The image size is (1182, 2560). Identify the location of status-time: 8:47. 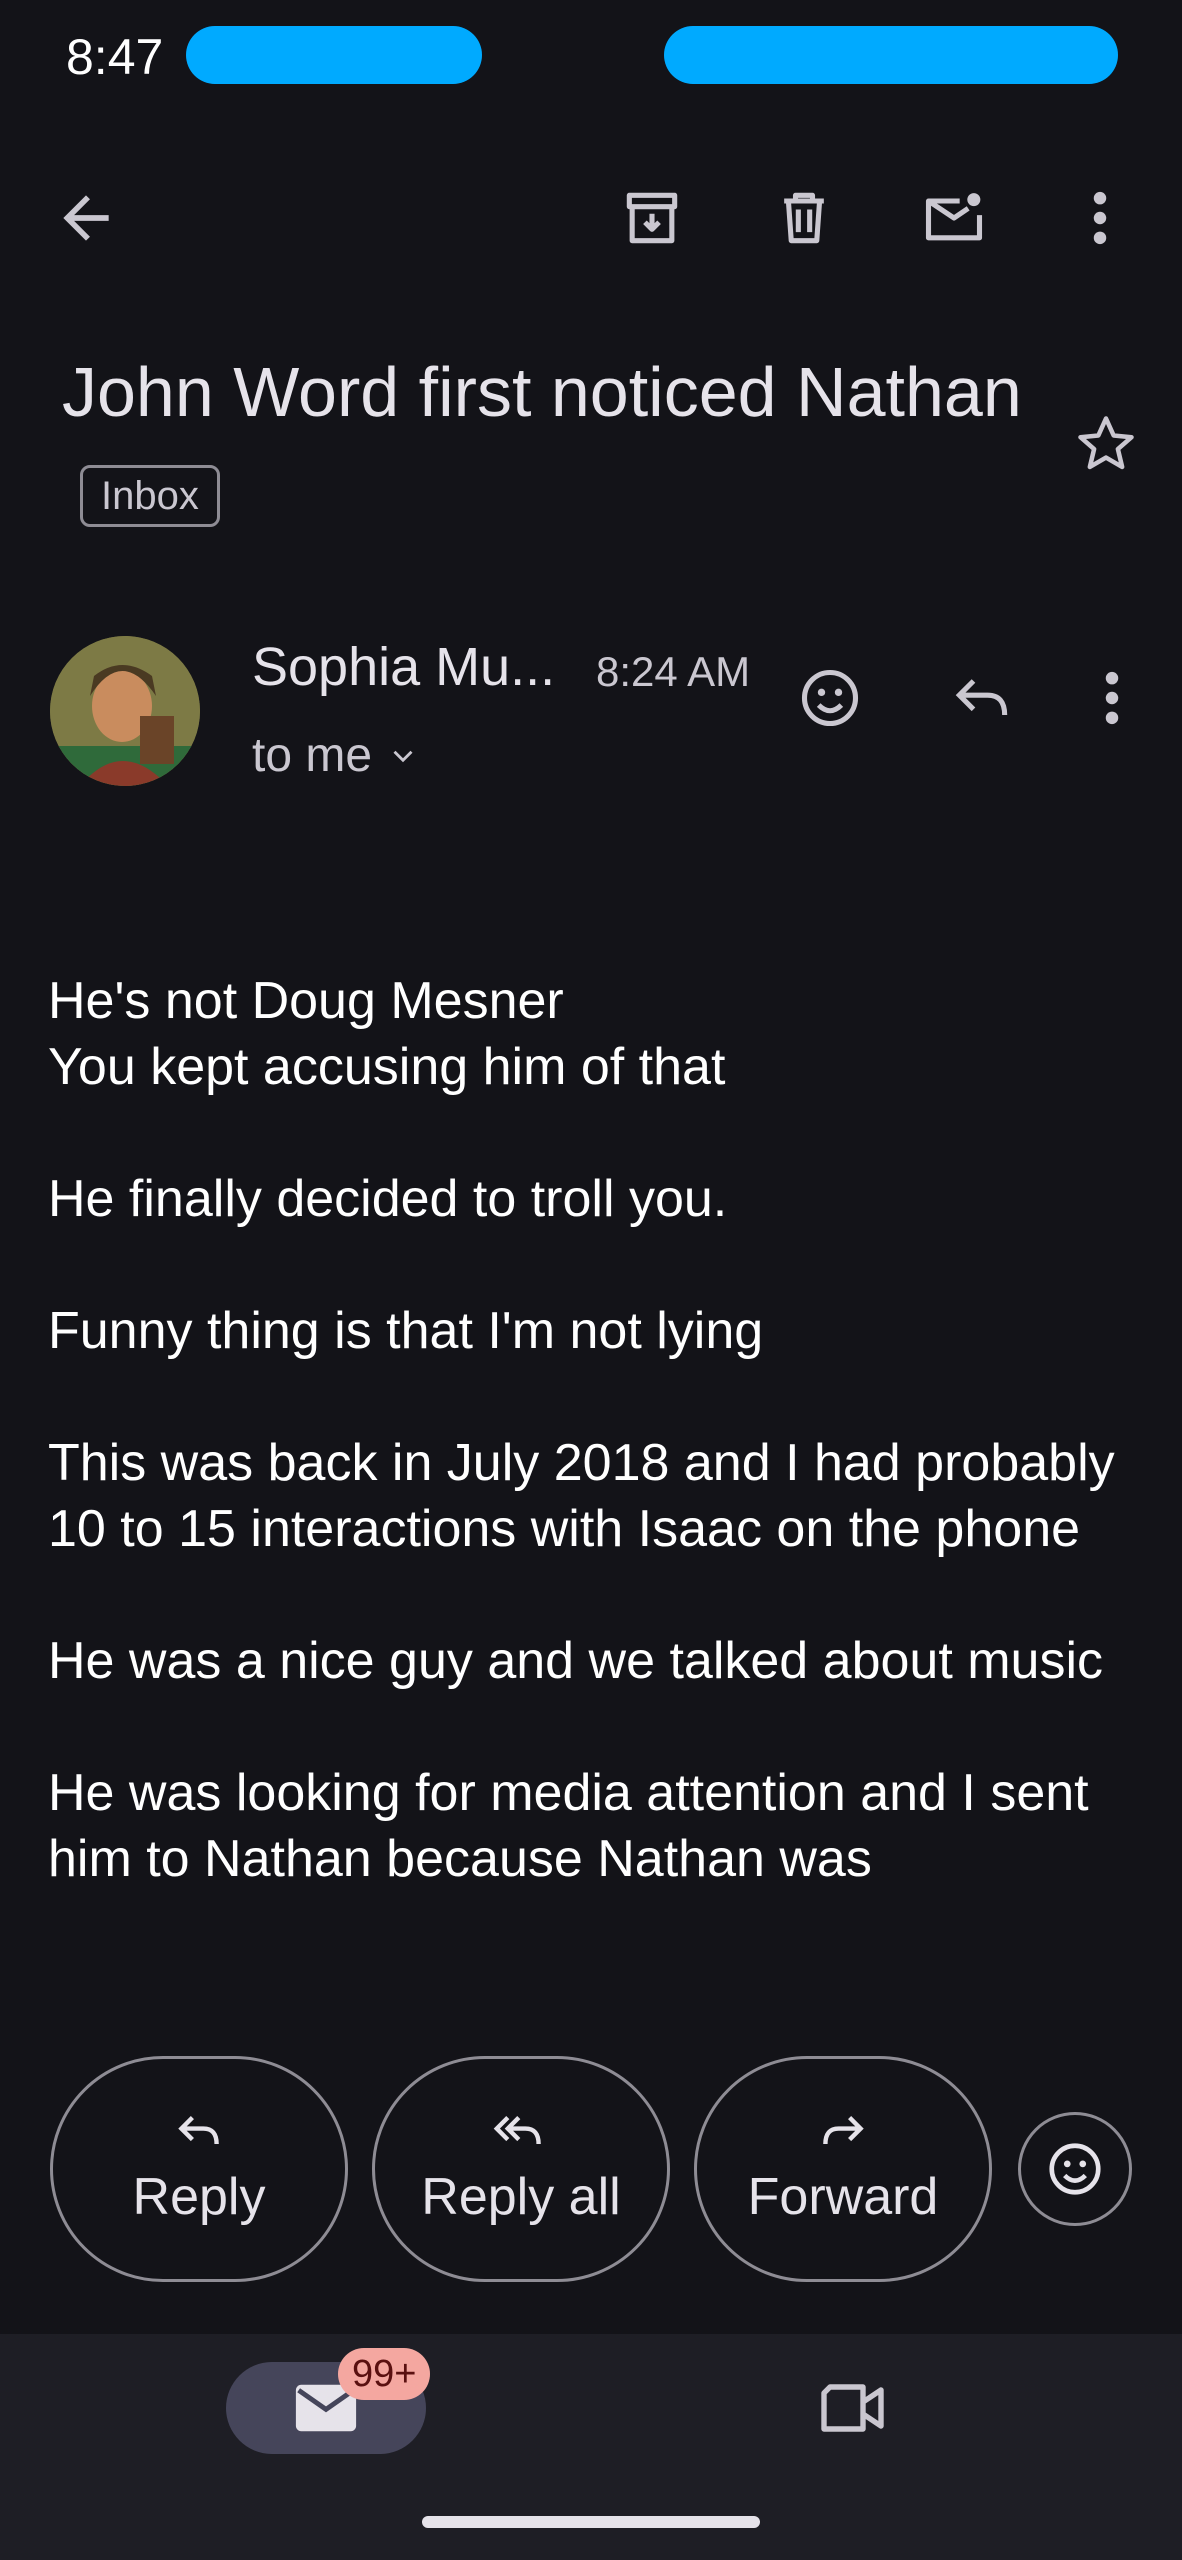
(115, 57).